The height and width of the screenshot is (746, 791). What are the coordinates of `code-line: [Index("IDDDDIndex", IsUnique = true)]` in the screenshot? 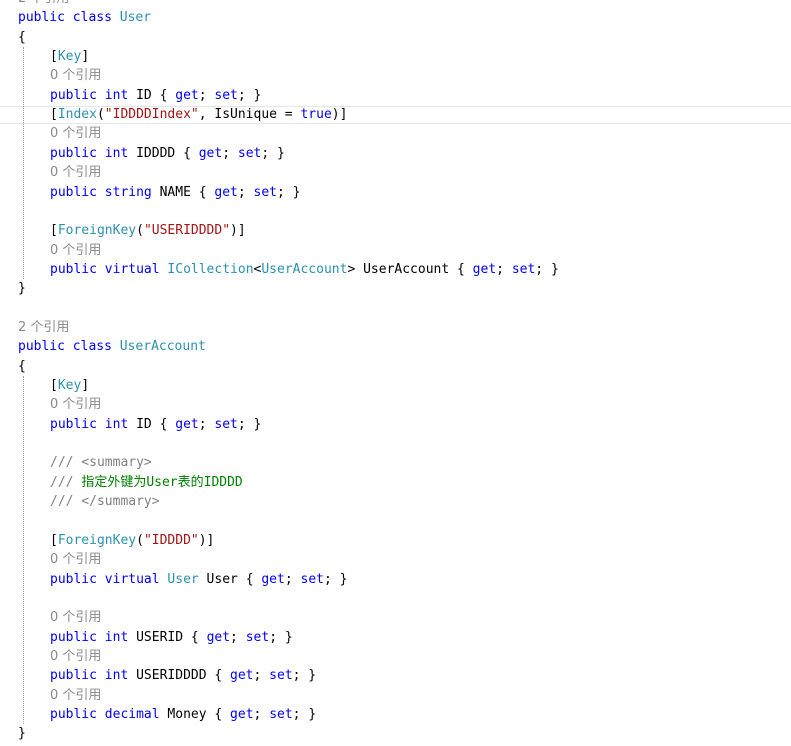 It's located at (182, 114).